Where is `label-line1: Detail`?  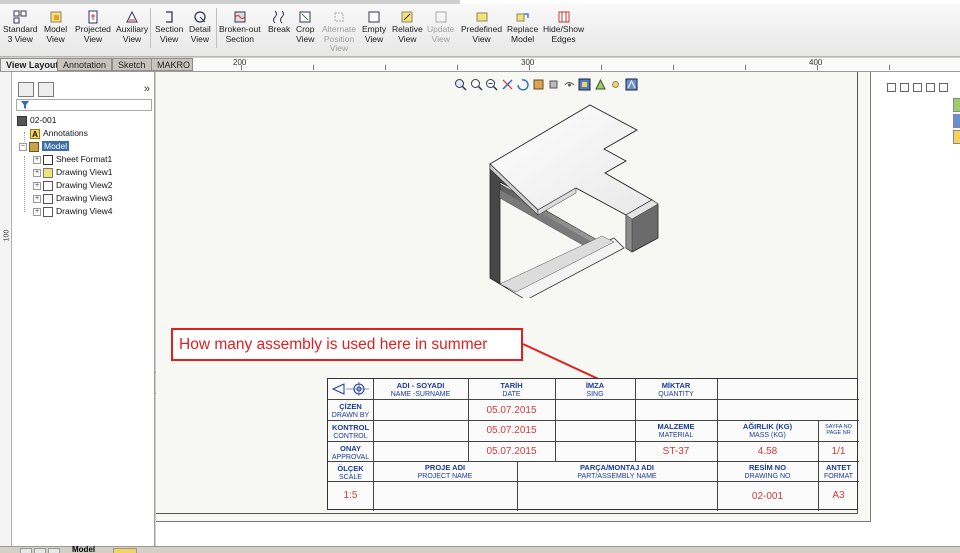 label-line1: Detail is located at coordinates (200, 29).